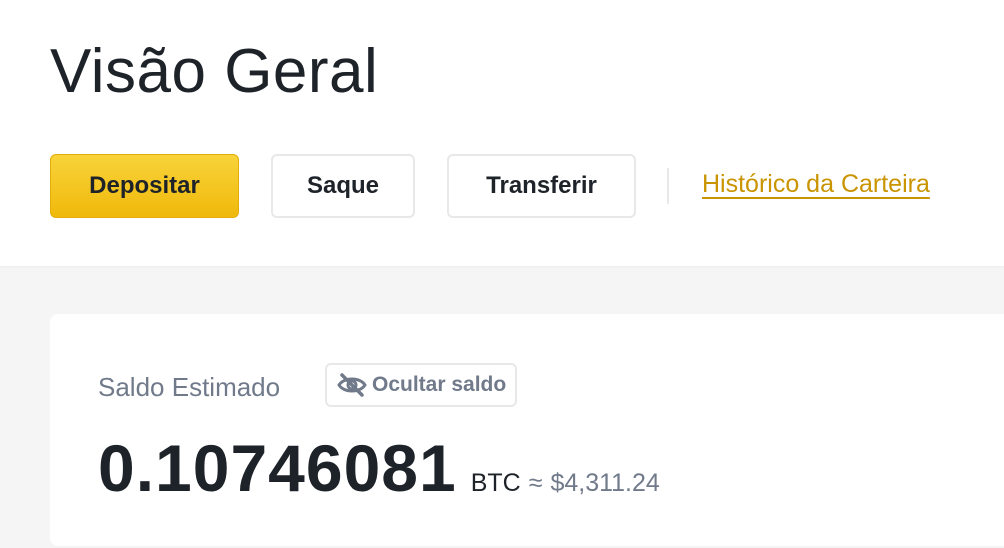 Image resolution: width=1004 pixels, height=548 pixels. What do you see at coordinates (605, 483) in the screenshot?
I see `balance-fiat-value: $4,311.24` at bounding box center [605, 483].